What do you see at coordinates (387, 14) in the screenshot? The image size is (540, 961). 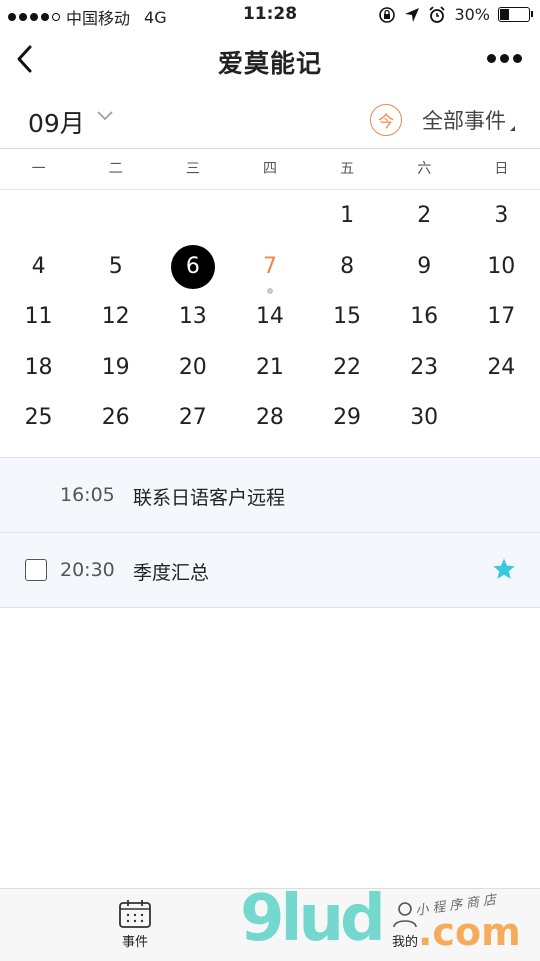 I see `rotation-lock-icon` at bounding box center [387, 14].